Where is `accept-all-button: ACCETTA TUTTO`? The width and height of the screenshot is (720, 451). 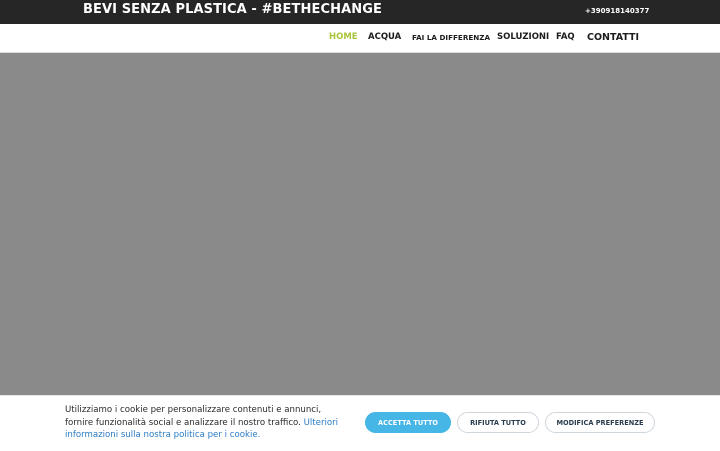
accept-all-button: ACCETTA TUTTO is located at coordinates (408, 422).